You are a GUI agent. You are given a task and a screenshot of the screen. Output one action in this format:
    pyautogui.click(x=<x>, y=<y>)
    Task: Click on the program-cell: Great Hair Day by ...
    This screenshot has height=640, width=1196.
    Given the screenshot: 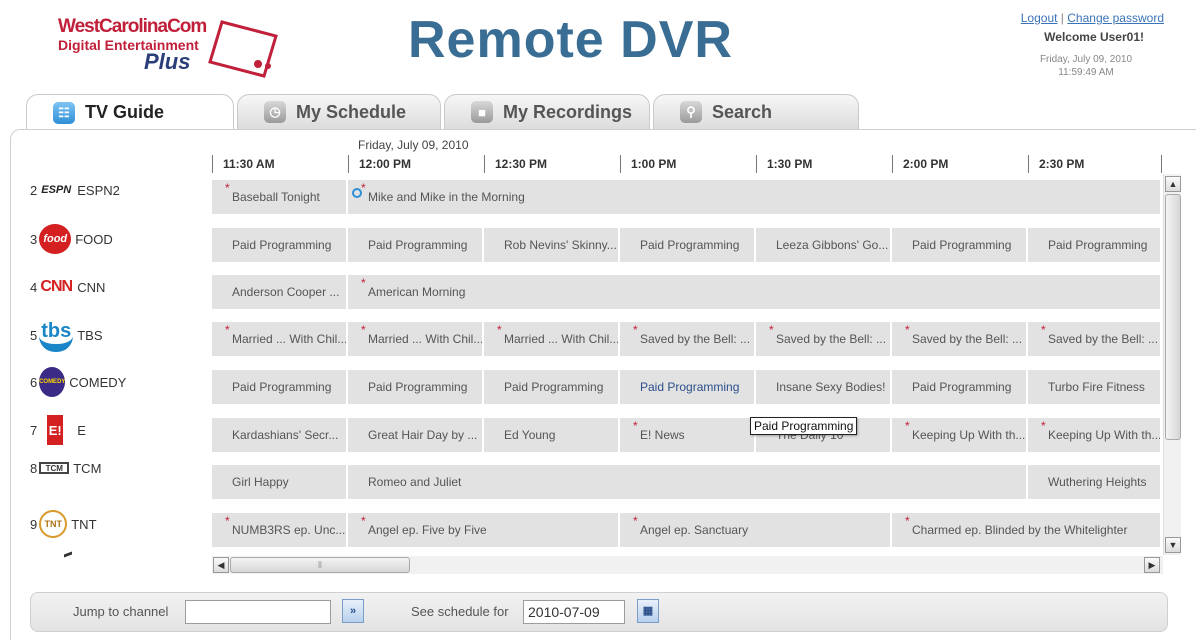 What is the action you would take?
    pyautogui.click(x=416, y=435)
    